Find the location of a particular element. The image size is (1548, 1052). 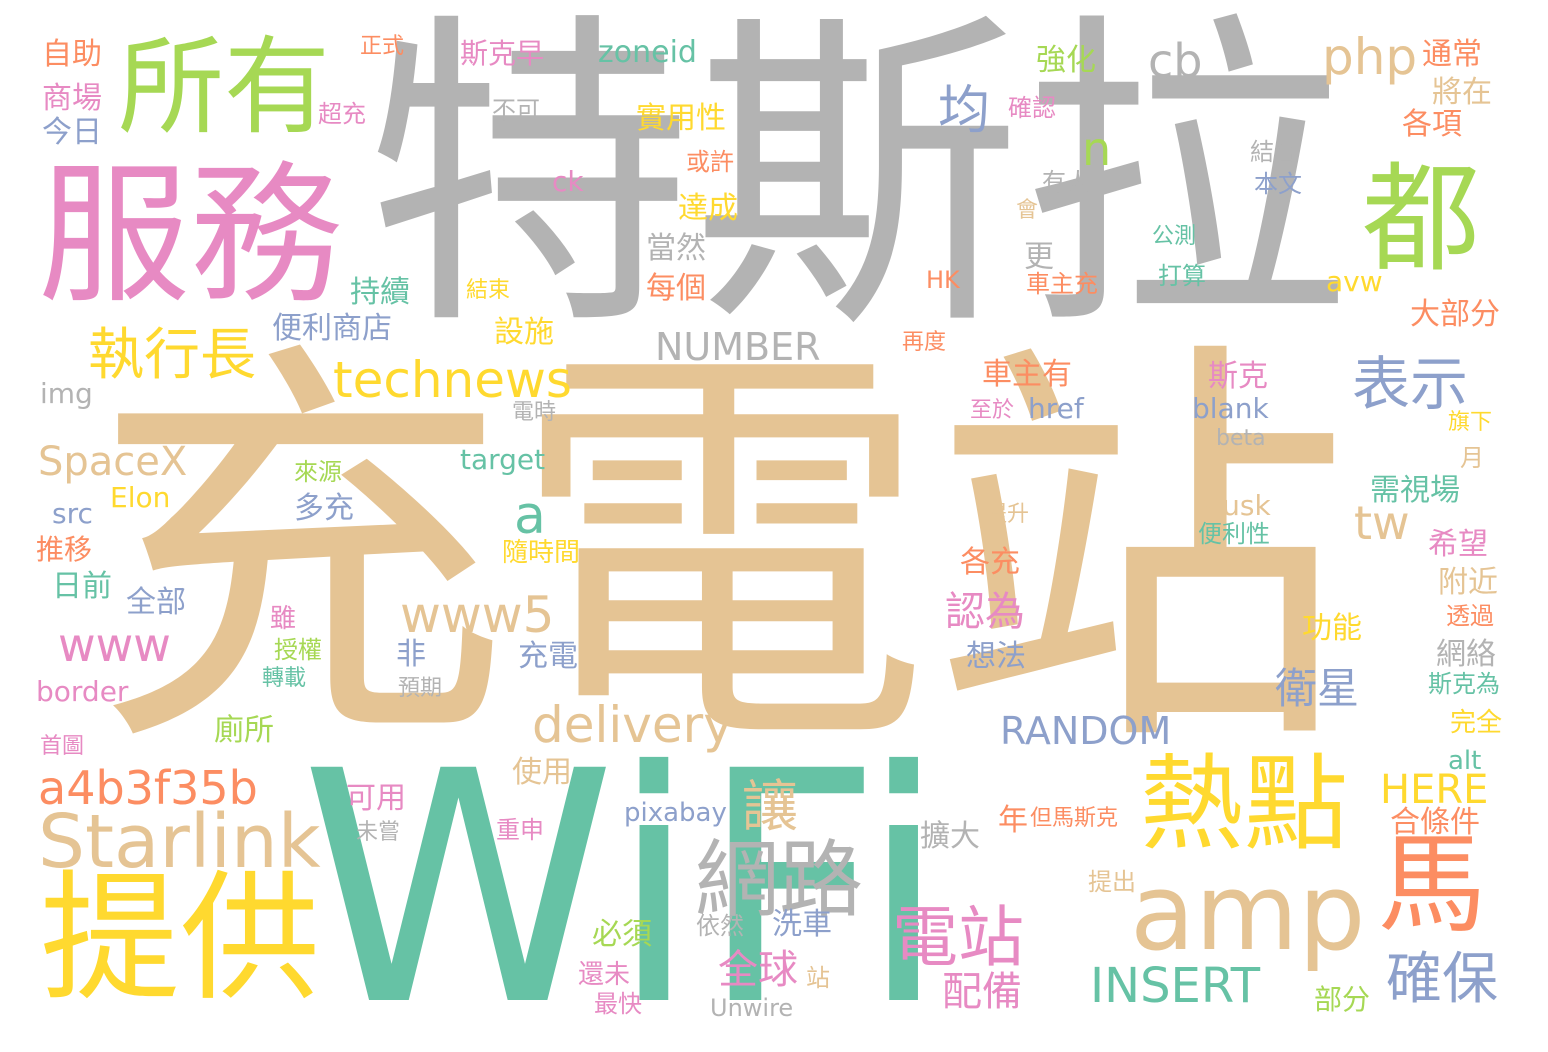

word-確認: 確認 is located at coordinates (1032, 108).